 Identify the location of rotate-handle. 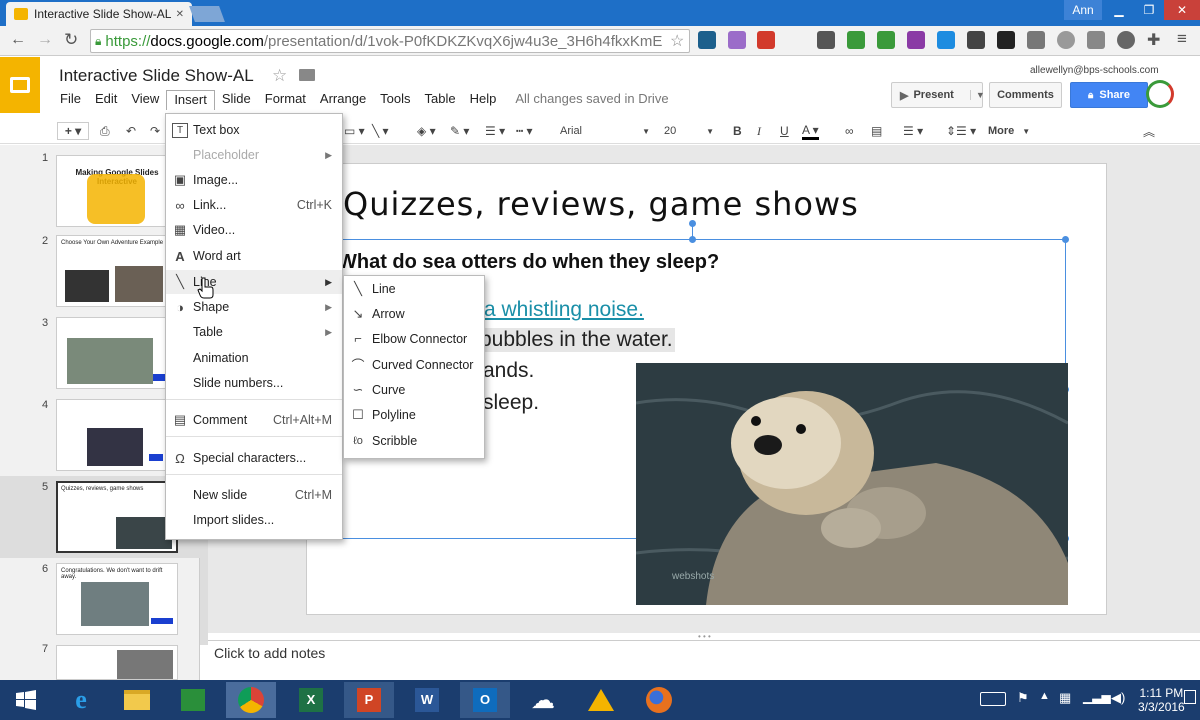
(692, 223).